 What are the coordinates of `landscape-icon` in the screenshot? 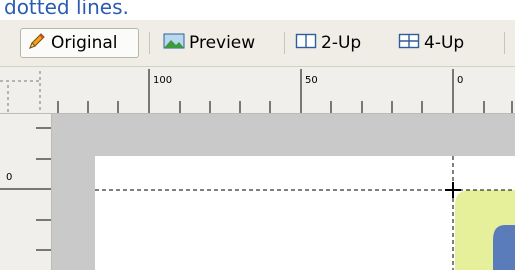 It's located at (174, 43).